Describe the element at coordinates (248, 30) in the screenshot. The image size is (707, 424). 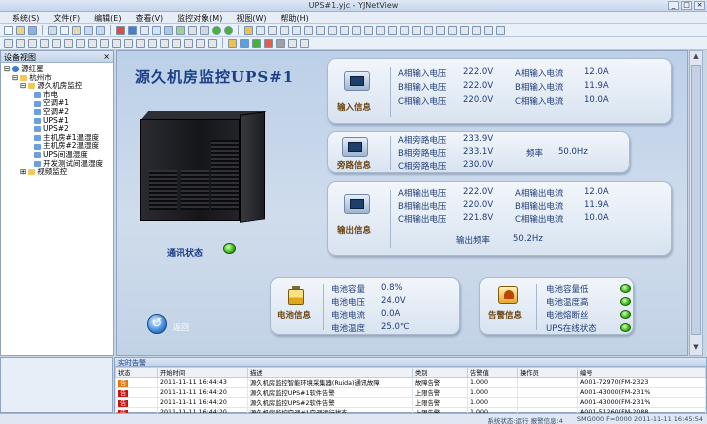
I see `pointer-icon` at that location.